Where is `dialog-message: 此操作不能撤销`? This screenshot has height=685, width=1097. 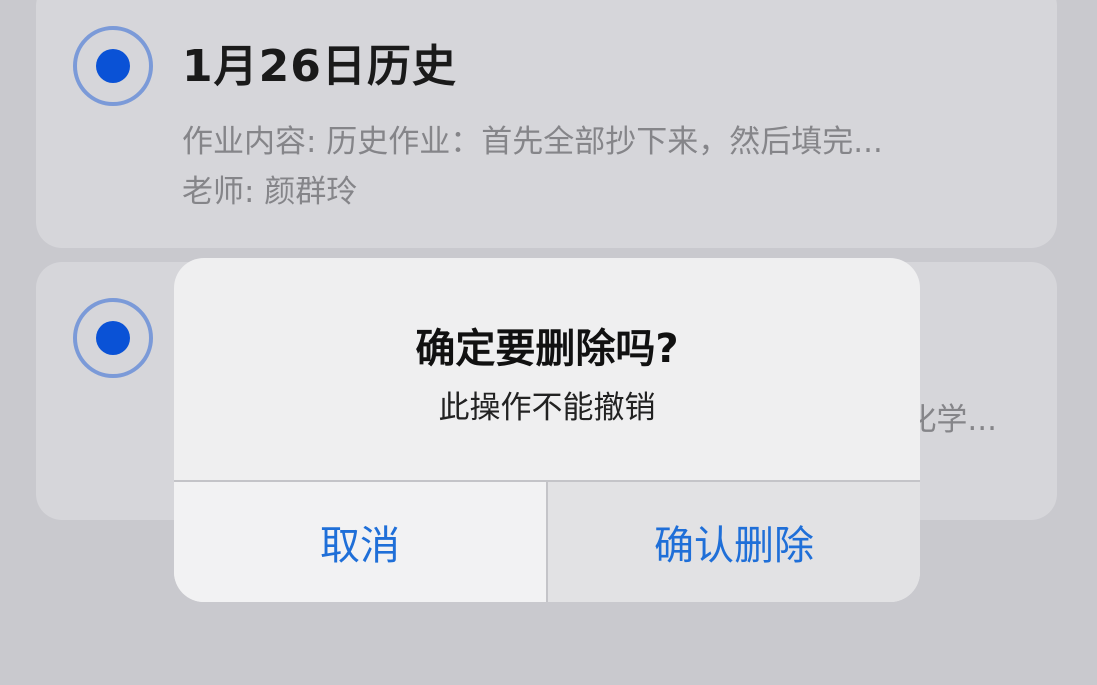
dialog-message: 此操作不能撤销 is located at coordinates (547, 408).